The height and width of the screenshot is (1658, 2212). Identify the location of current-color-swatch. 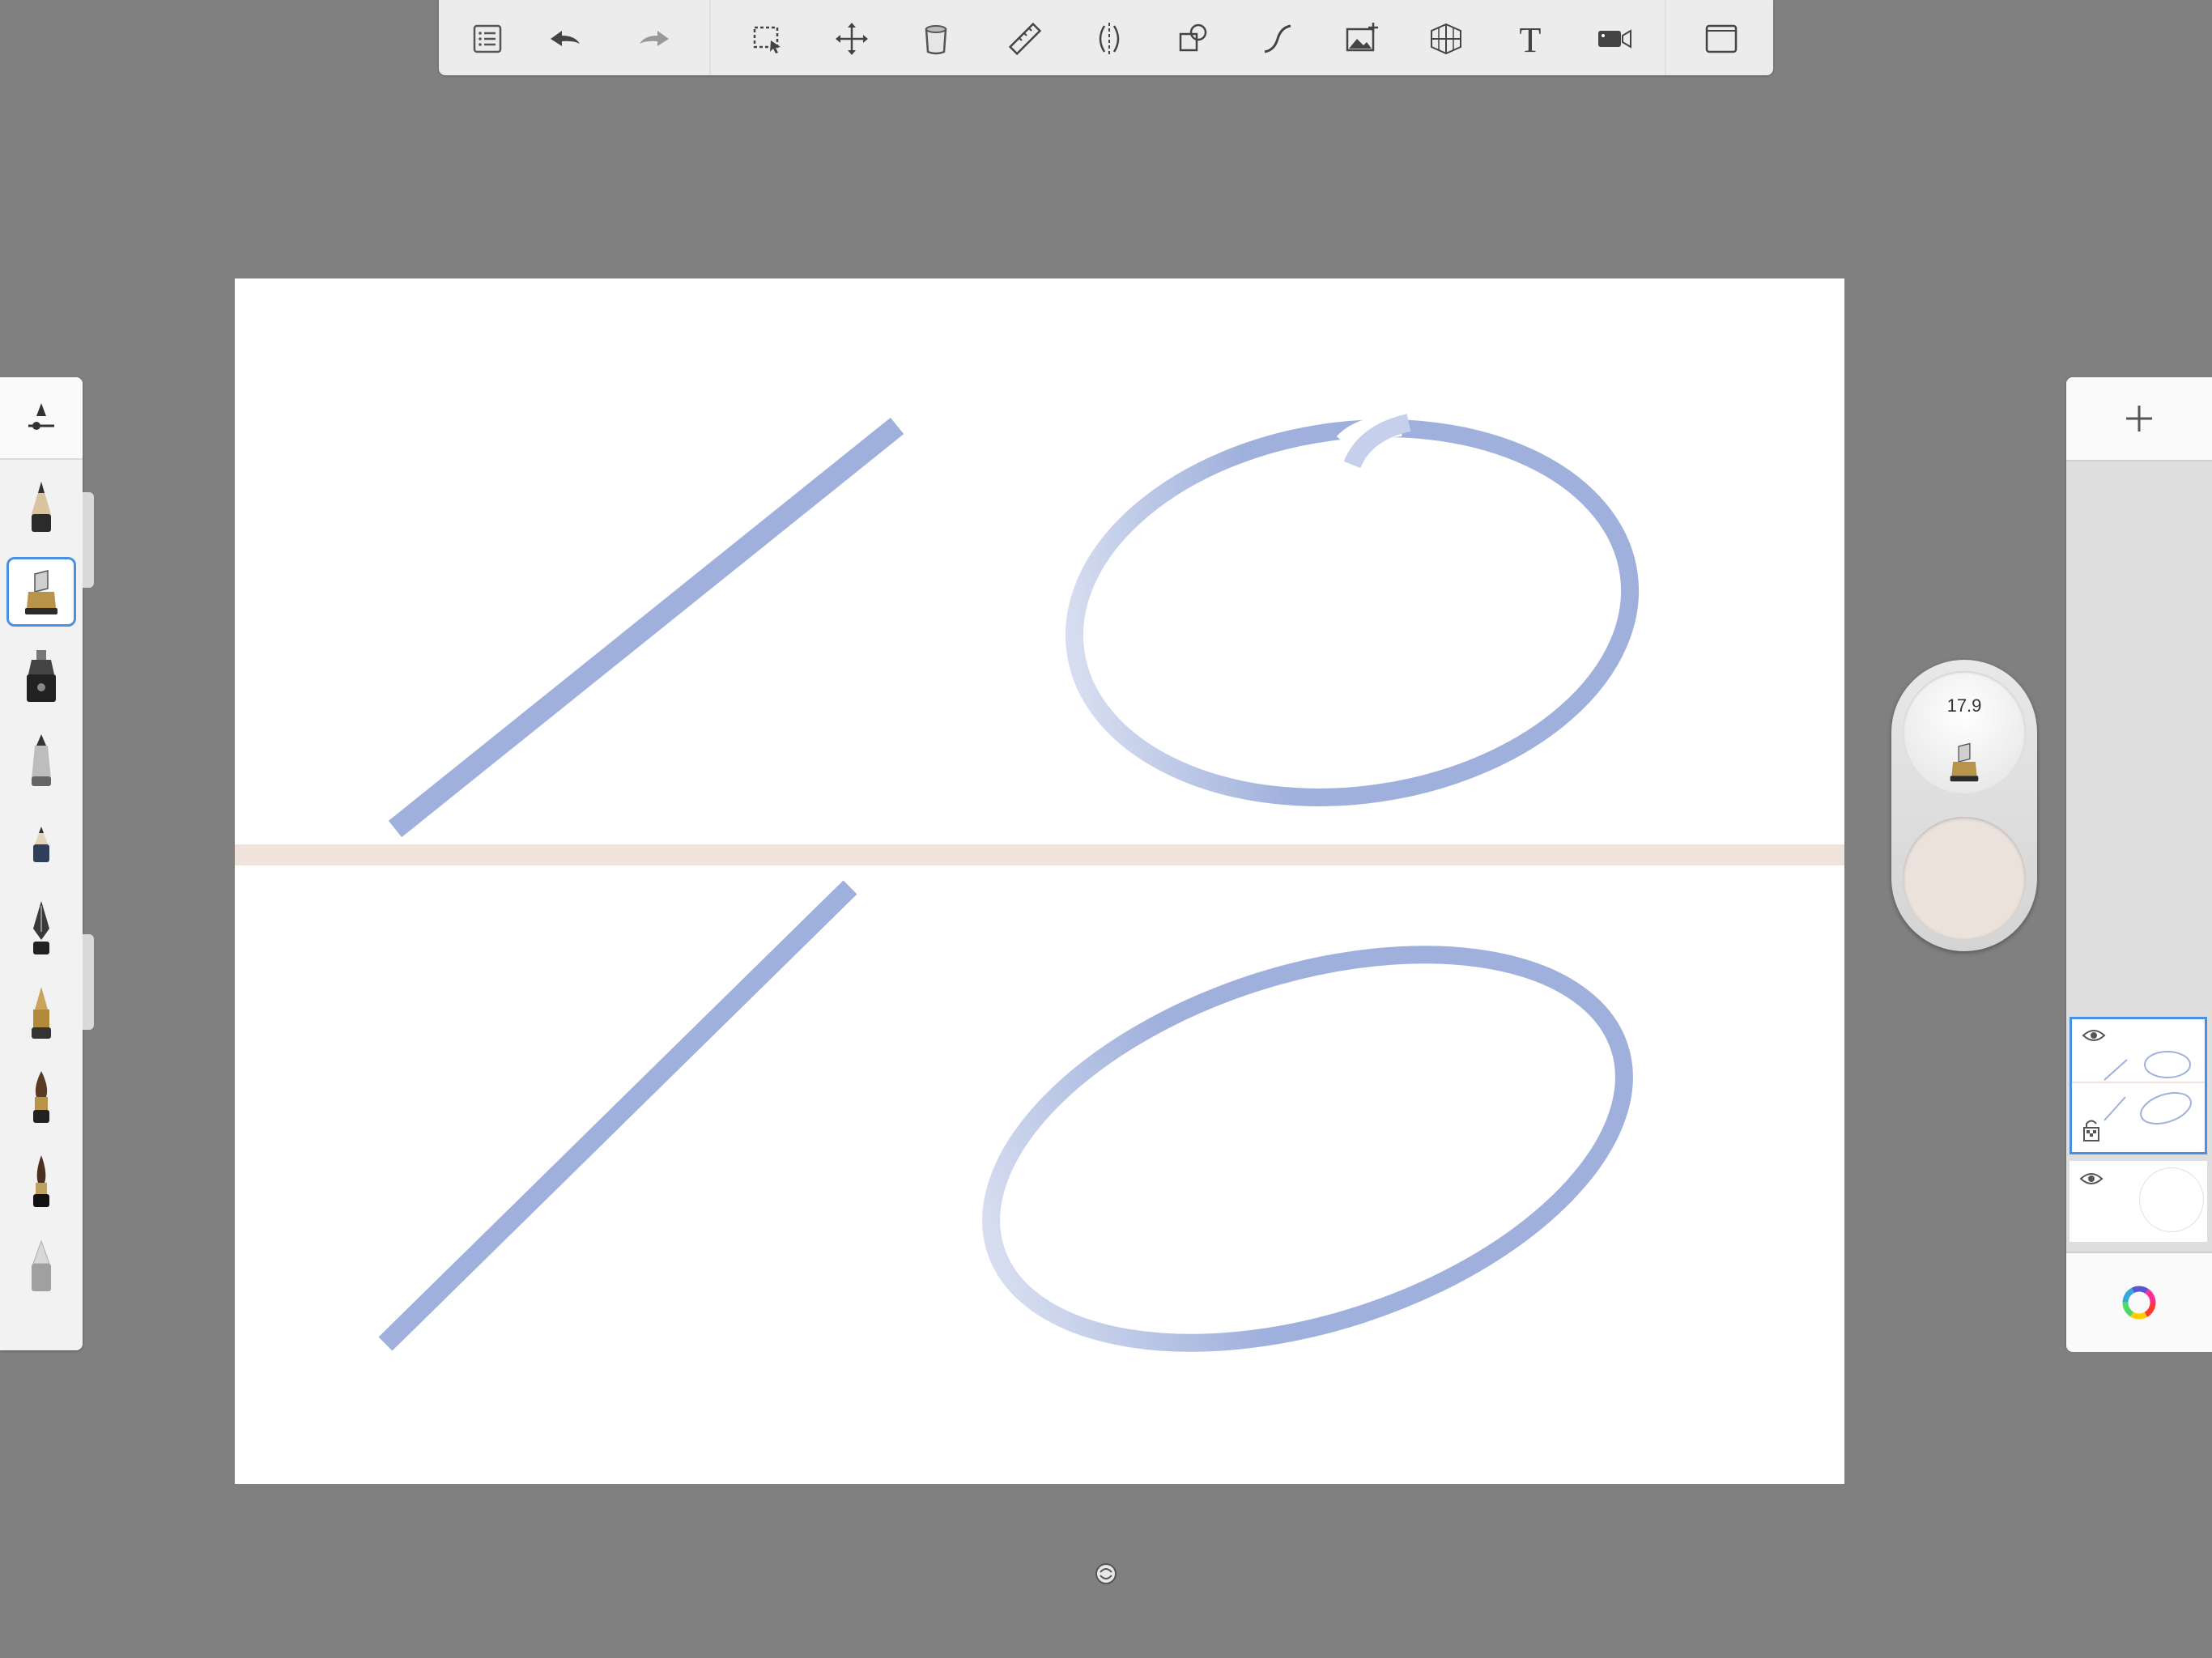
(1964, 878).